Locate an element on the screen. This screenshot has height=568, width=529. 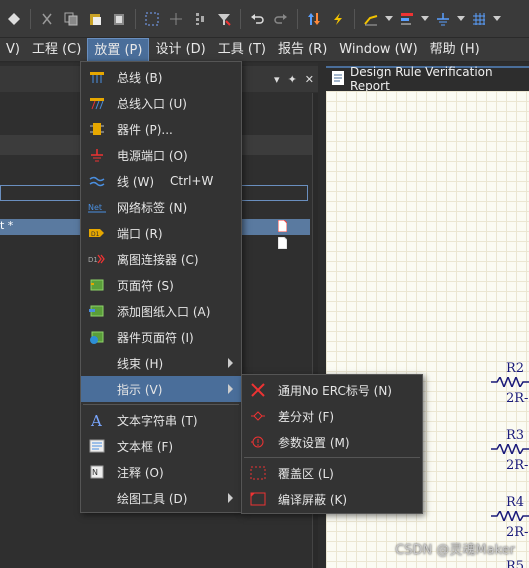
menu-place: 放置 (P) is located at coordinates (118, 49).